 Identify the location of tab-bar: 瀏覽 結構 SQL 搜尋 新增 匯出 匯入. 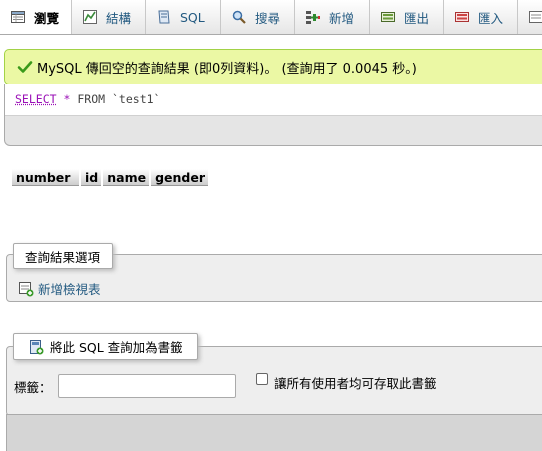
(271, 17).